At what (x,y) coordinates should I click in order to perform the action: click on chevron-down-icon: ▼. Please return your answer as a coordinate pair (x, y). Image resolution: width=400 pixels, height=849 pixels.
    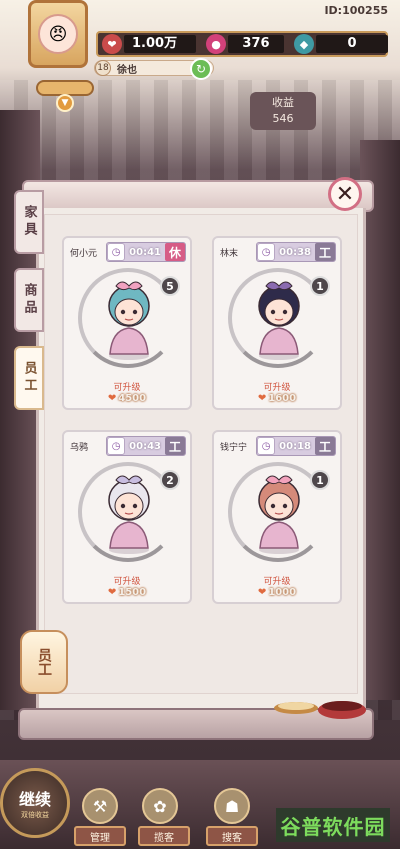
    Looking at the image, I should click on (65, 103).